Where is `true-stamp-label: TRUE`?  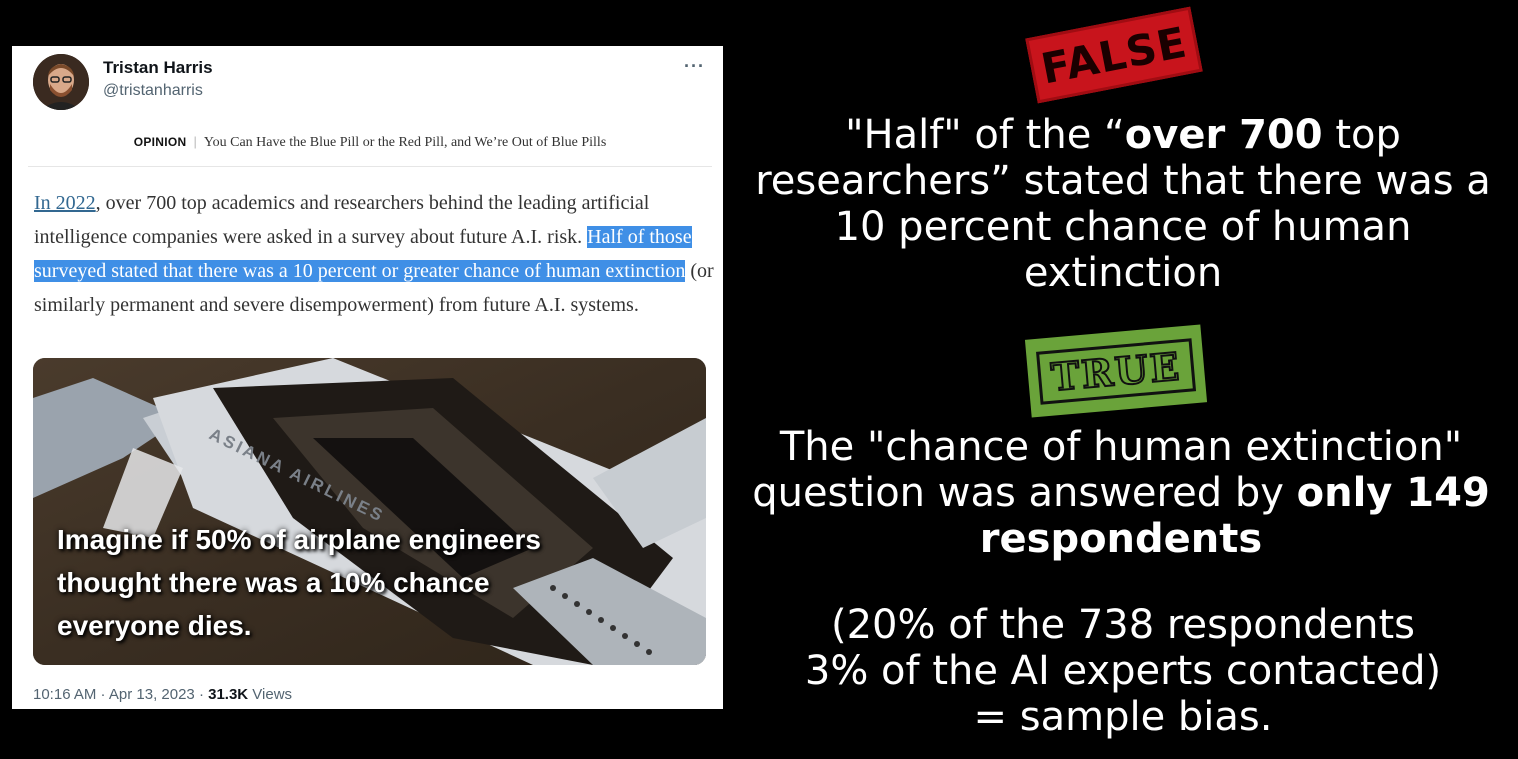
true-stamp-label: TRUE is located at coordinates (1116, 371).